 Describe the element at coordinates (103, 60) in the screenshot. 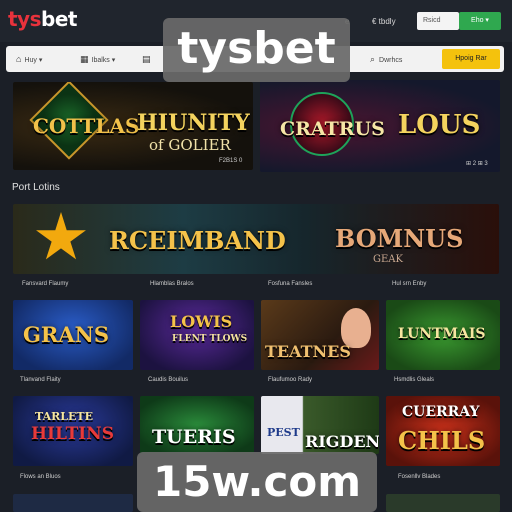

I see `nav-item-games-label: Ibalks ▾` at that location.